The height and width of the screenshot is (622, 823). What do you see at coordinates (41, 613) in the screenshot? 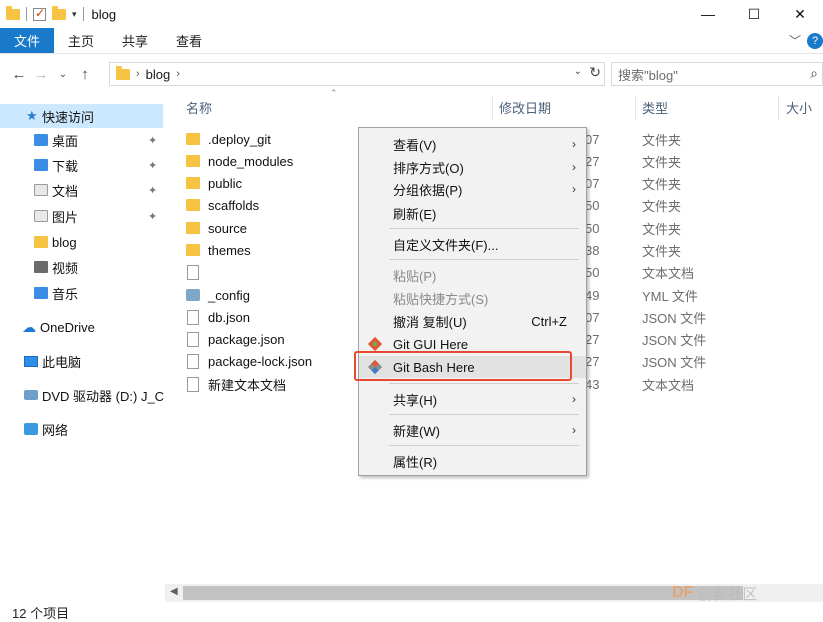
I see `item-count: 12 个项目` at bounding box center [41, 613].